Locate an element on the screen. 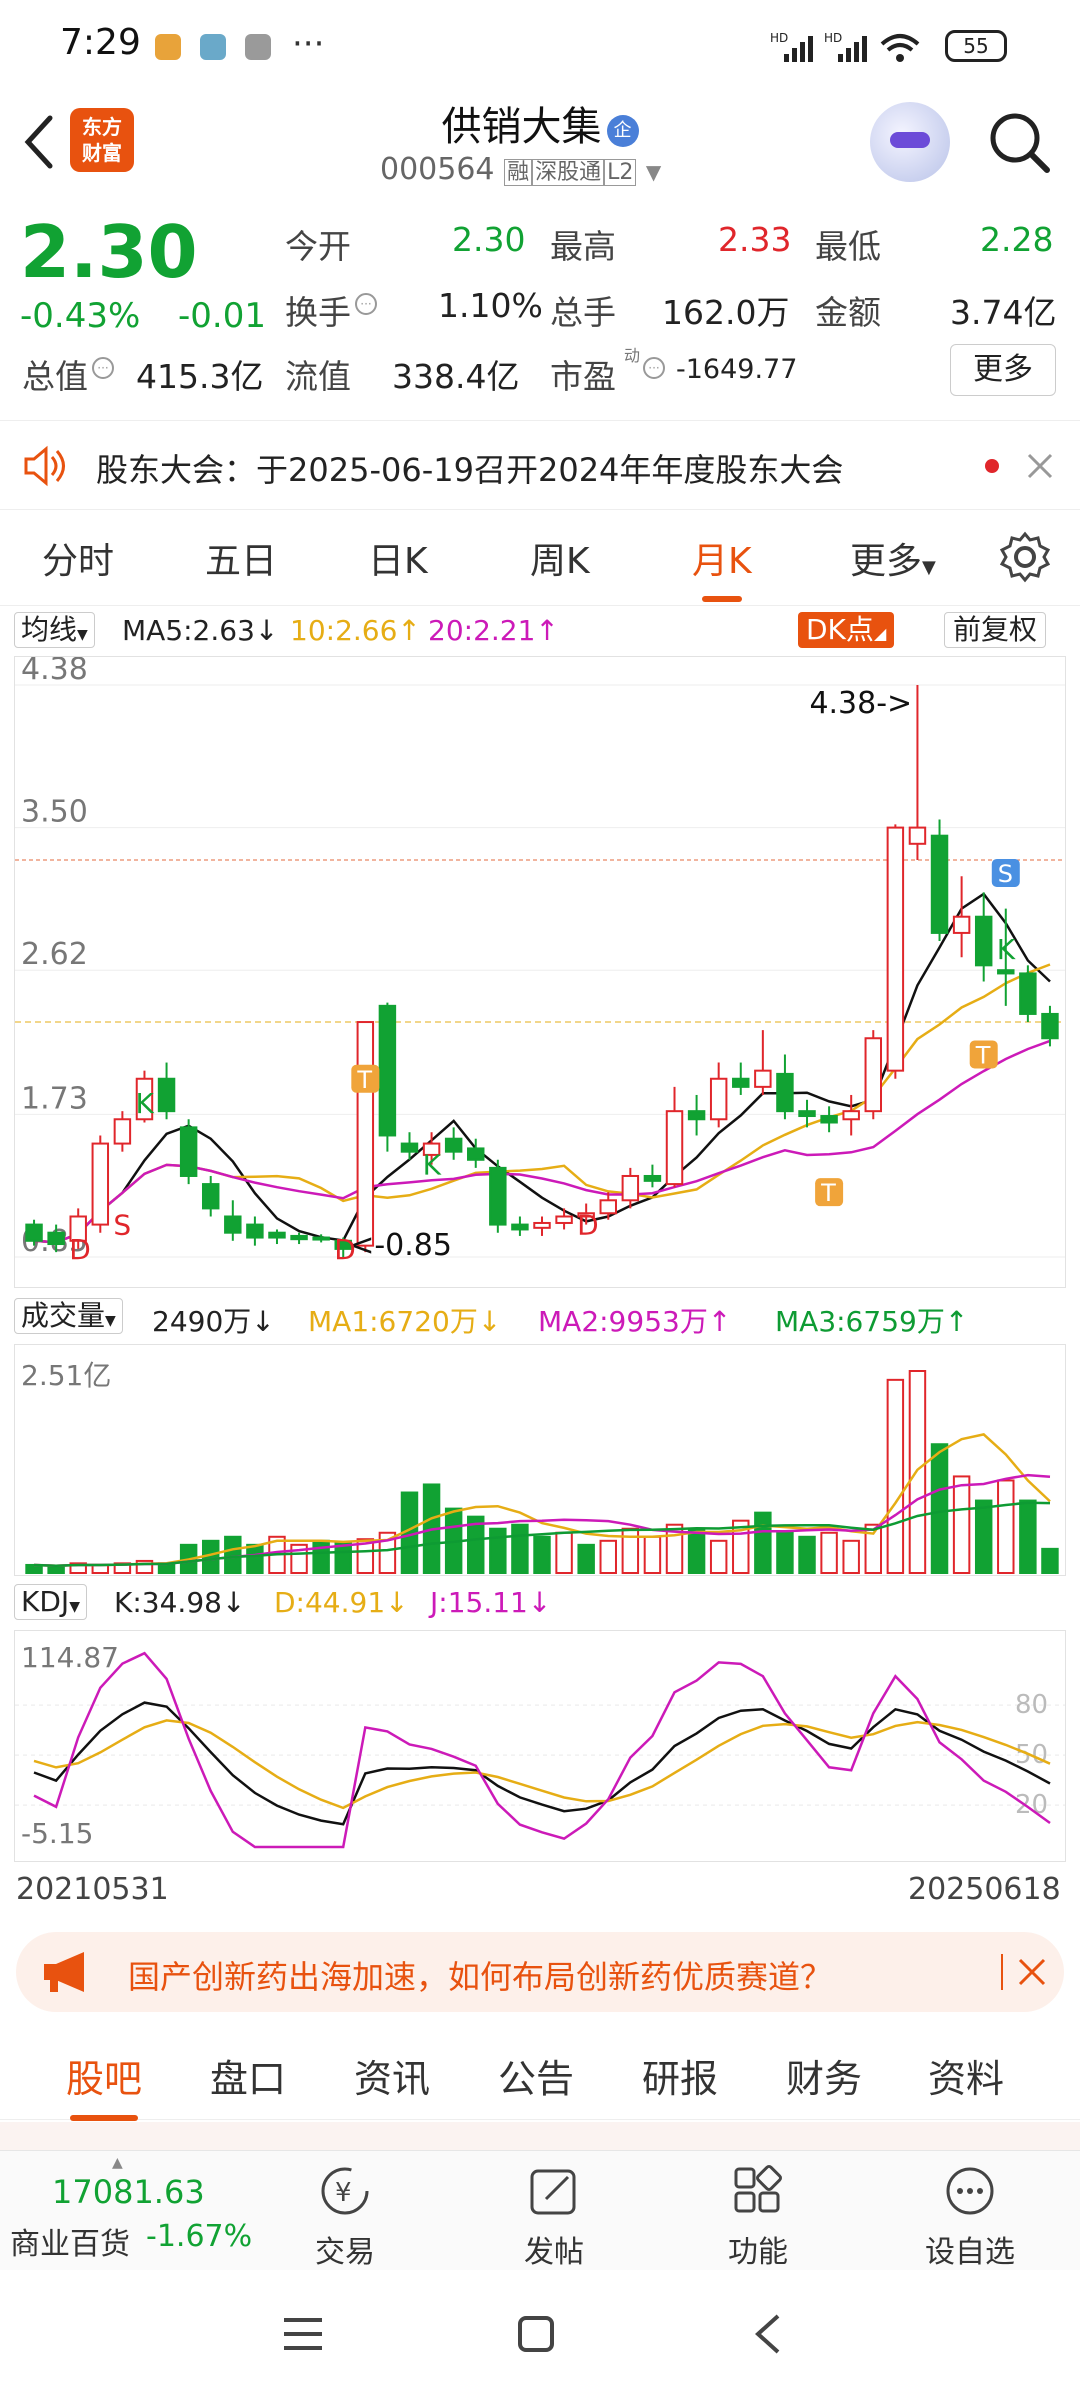 The image size is (1080, 2400). more-quote-button: 更多 is located at coordinates (1003, 370).